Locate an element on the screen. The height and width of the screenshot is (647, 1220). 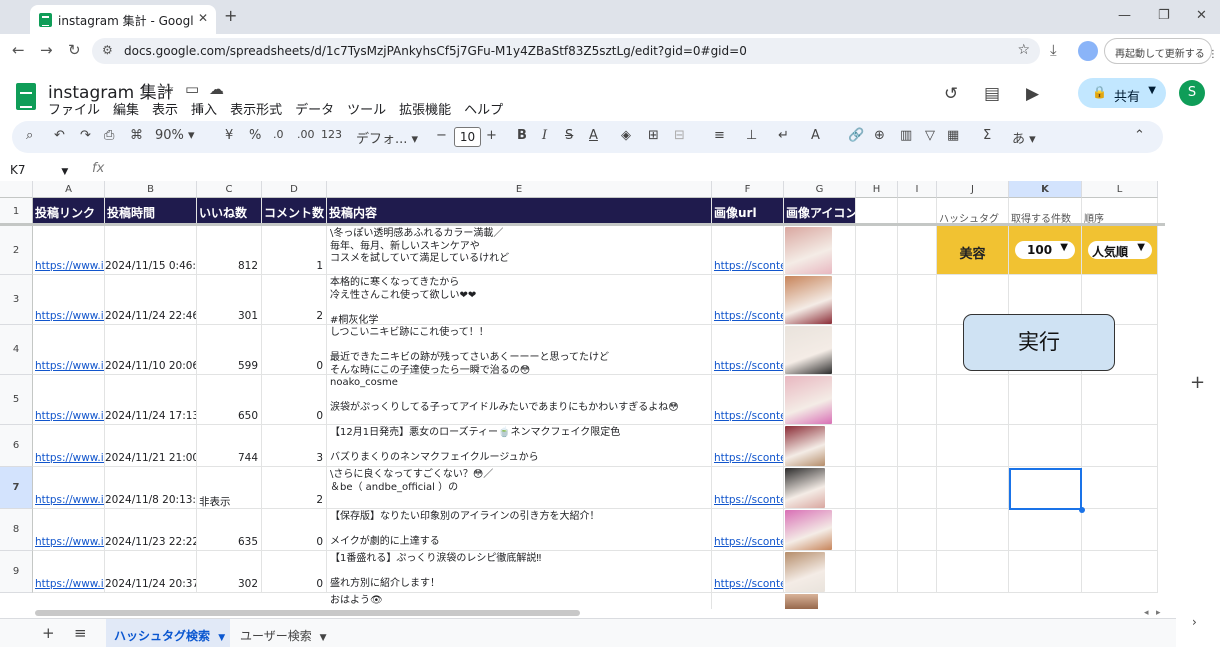
select-all-corner is located at coordinates (16, 189).